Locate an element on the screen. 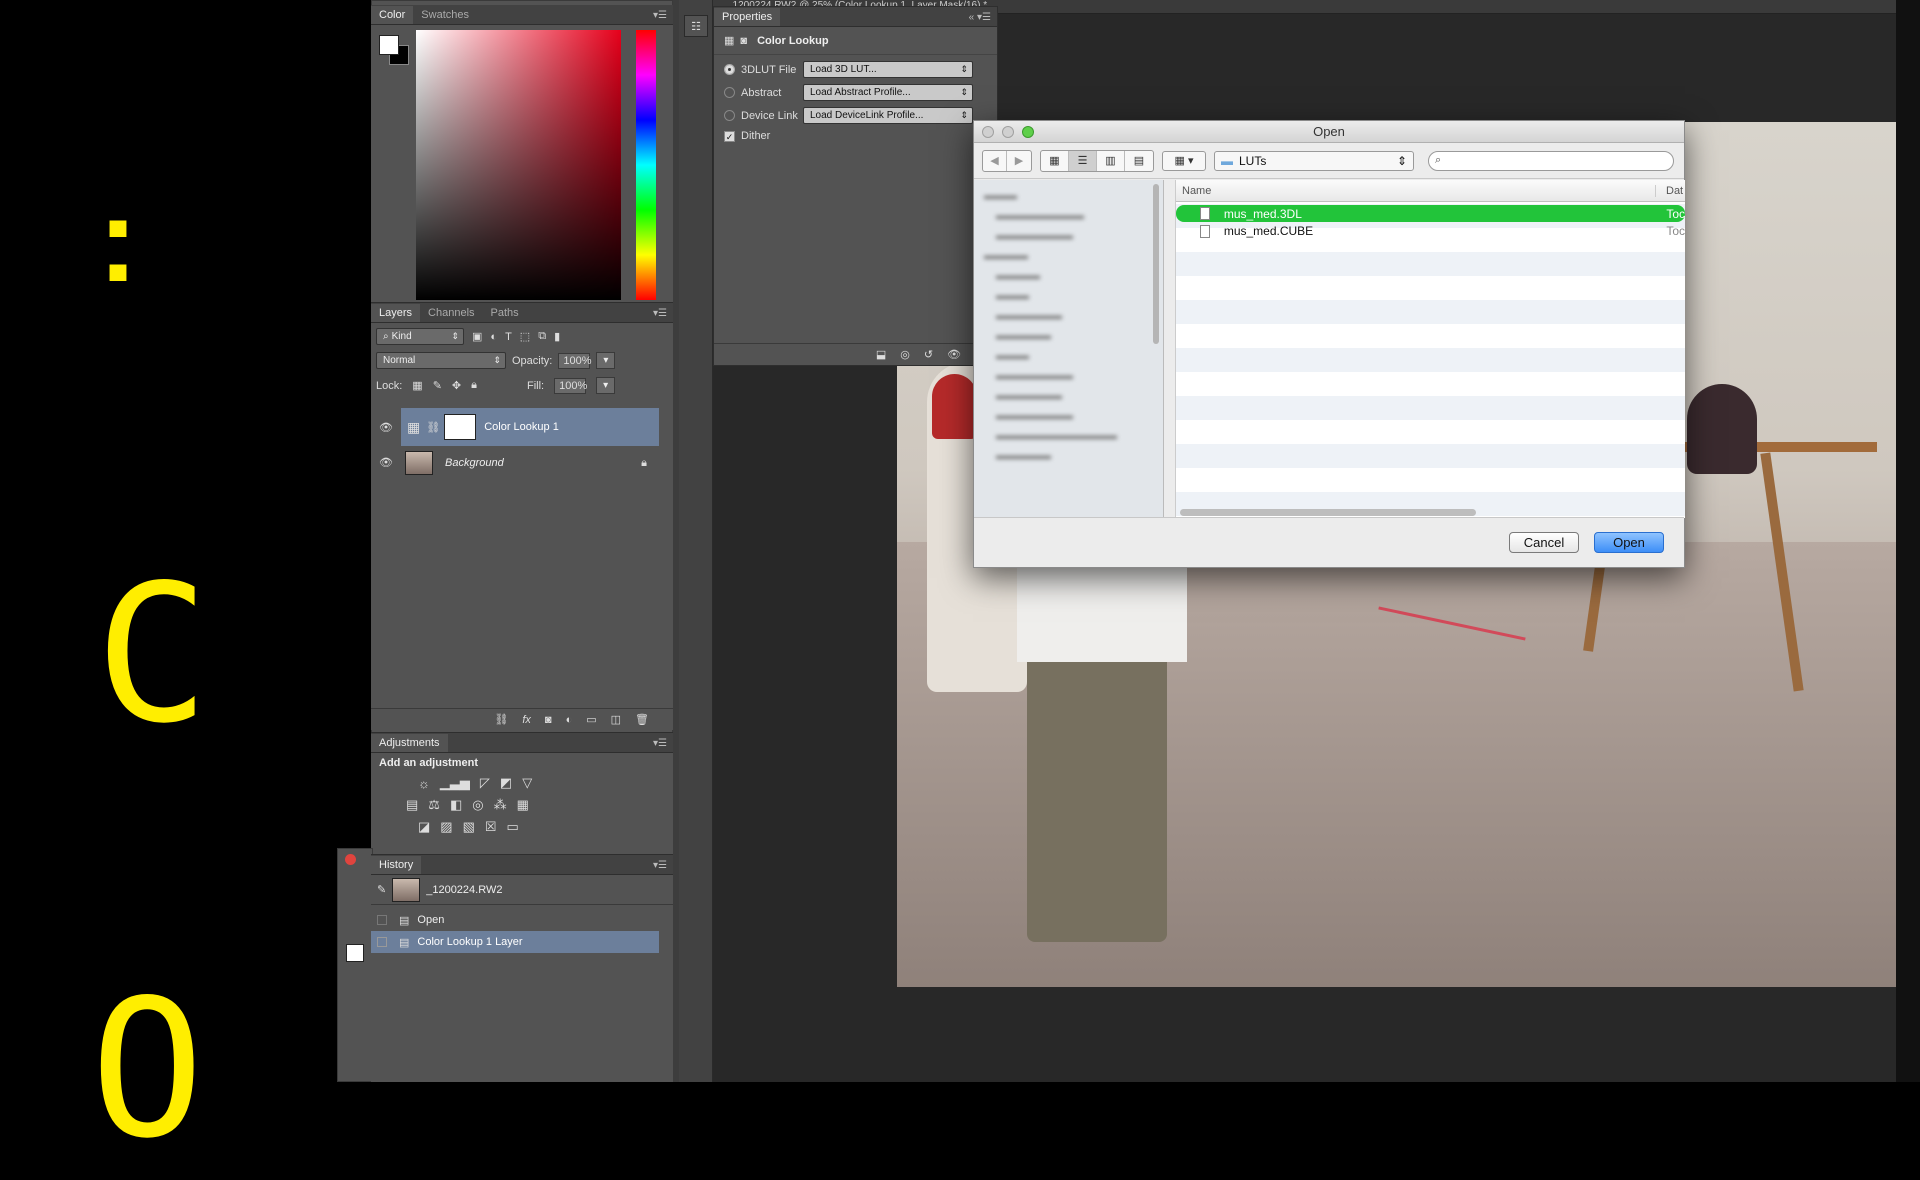 Image resolution: width=1920 pixels, height=1180 pixels. search-field: ⌕ is located at coordinates (1551, 160).